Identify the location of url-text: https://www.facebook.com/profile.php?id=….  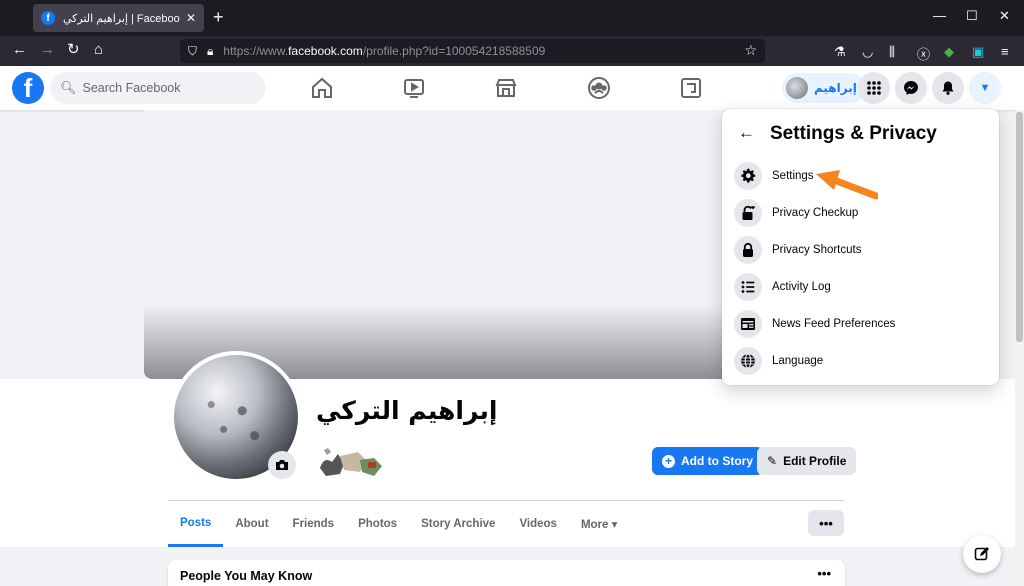
(384, 51).